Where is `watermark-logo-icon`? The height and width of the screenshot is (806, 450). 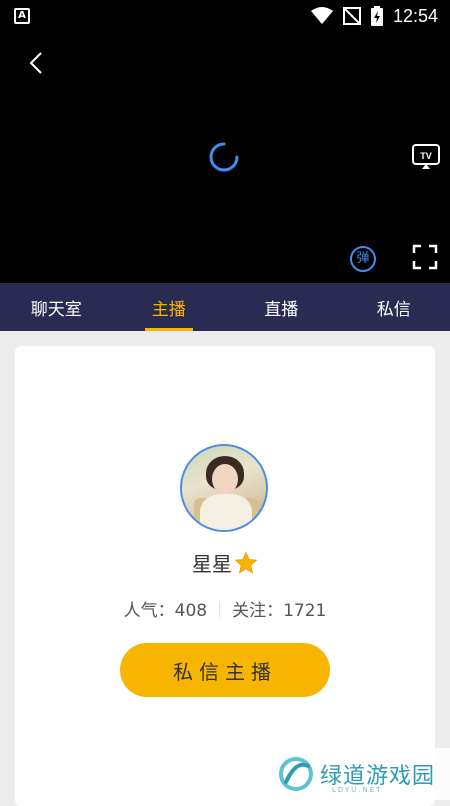
watermark-logo-icon is located at coordinates (296, 774).